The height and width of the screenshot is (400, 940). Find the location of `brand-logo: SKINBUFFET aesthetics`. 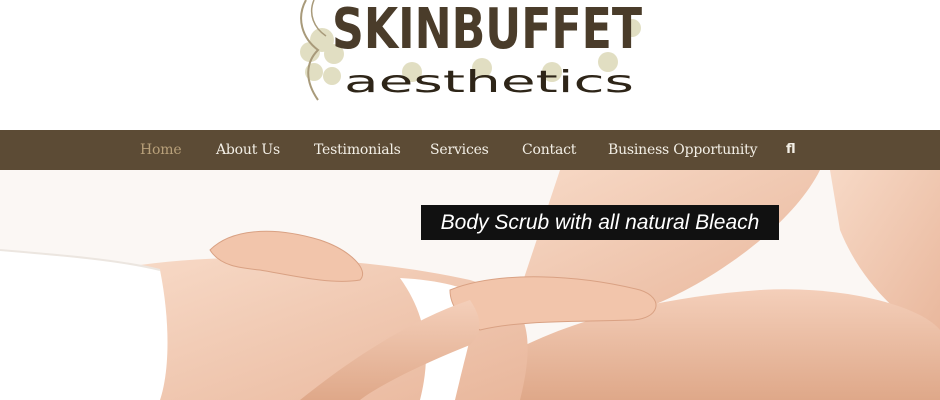

brand-logo: SKINBUFFET aesthetics is located at coordinates (470, 52).